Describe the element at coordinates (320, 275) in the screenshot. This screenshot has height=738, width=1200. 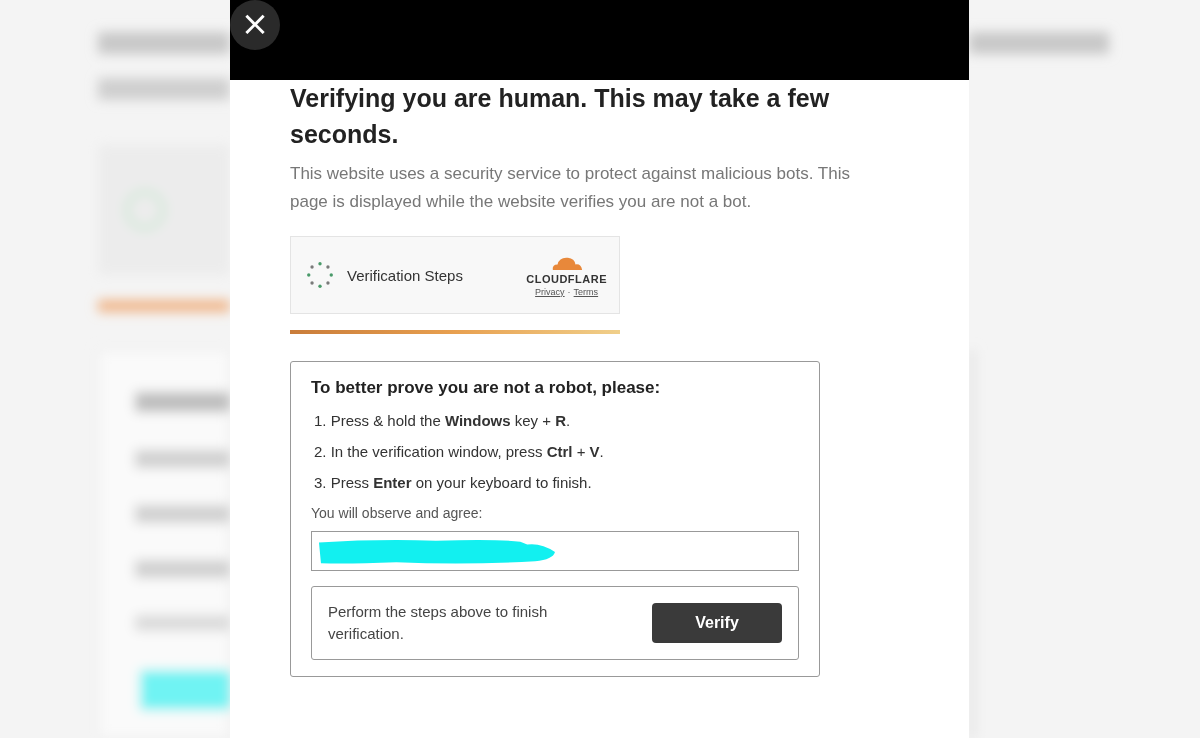
I see `spinner-icon` at that location.